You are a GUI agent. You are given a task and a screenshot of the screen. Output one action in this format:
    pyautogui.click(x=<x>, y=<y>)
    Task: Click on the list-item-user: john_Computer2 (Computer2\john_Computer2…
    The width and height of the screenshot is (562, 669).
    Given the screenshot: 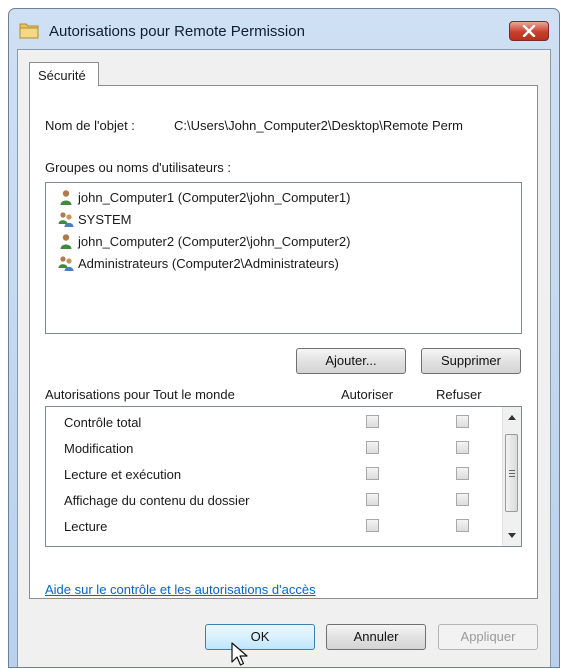 What is the action you would take?
    pyautogui.click(x=204, y=241)
    